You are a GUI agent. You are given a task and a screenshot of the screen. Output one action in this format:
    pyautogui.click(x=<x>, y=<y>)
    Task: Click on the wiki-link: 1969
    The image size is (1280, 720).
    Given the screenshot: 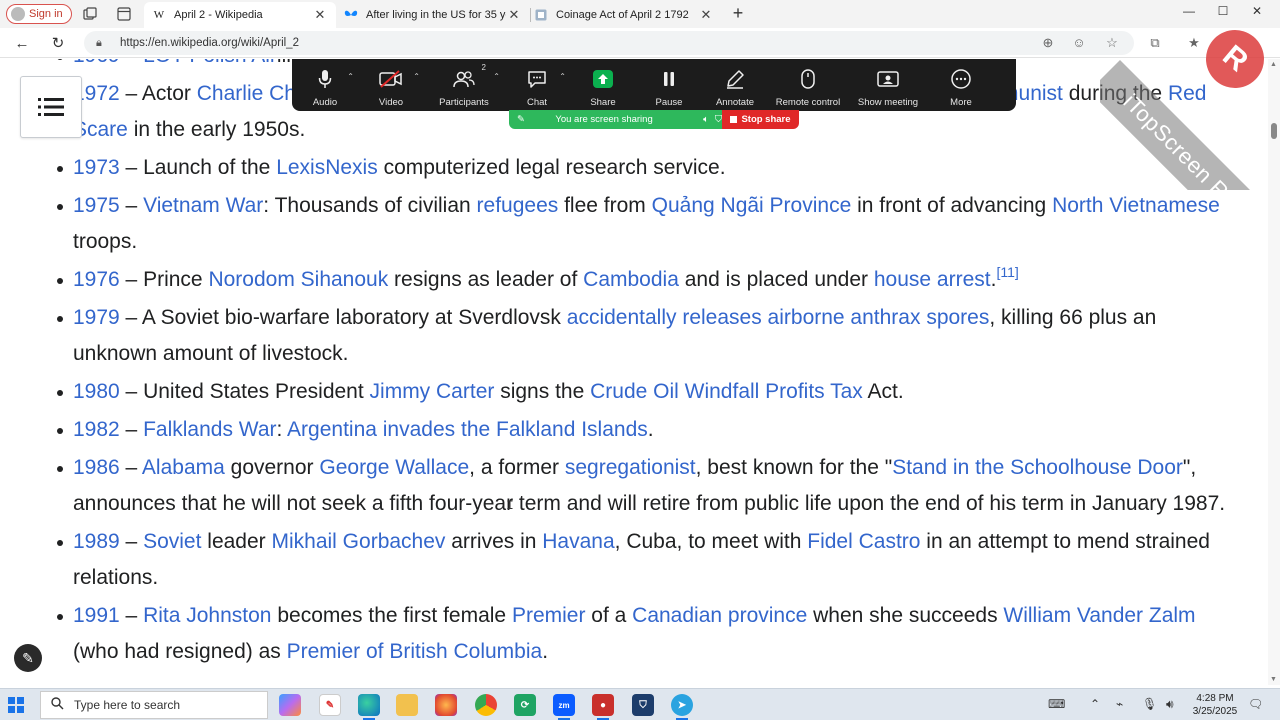 What is the action you would take?
    pyautogui.click(x=96, y=63)
    